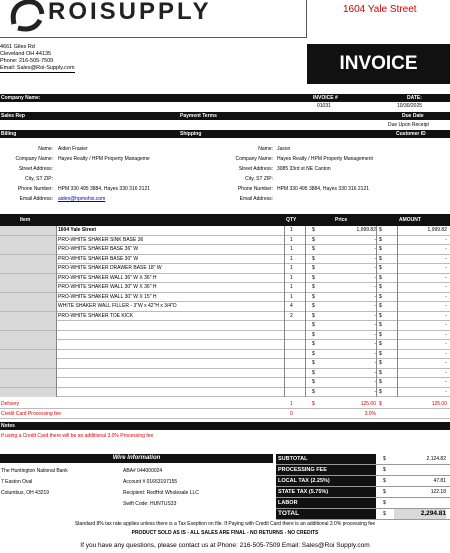 The width and height of the screenshot is (450, 553). I want to click on address-line: Cleveland OH 44135, so click(26, 54).